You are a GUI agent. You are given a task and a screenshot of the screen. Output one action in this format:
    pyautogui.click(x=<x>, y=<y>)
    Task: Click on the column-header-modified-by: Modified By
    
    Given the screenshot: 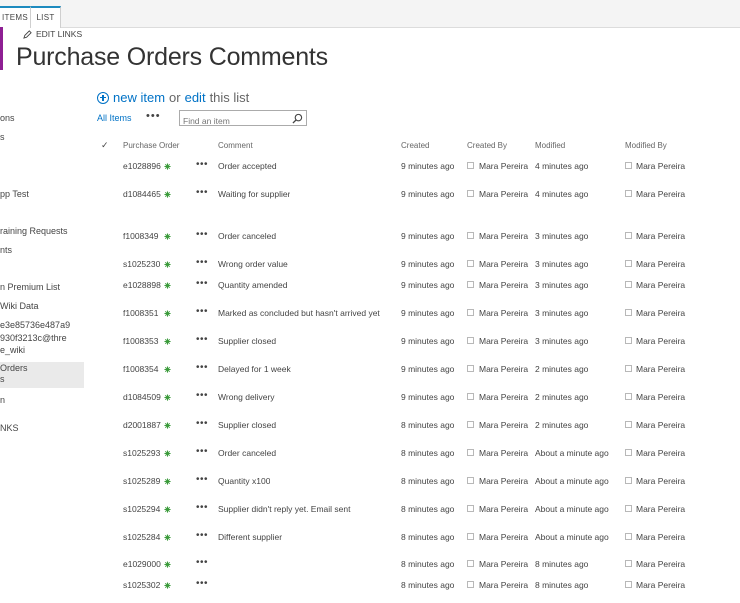 What is the action you would take?
    pyautogui.click(x=646, y=145)
    